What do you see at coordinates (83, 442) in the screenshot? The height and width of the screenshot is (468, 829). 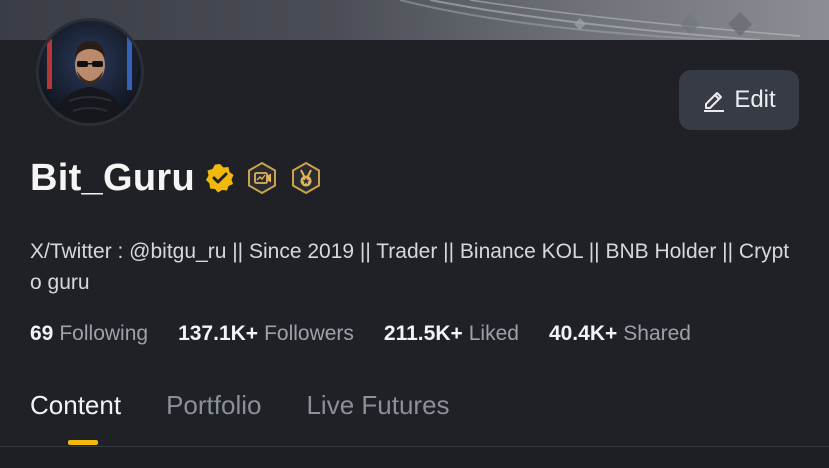 I see `active-tab-indicator` at bounding box center [83, 442].